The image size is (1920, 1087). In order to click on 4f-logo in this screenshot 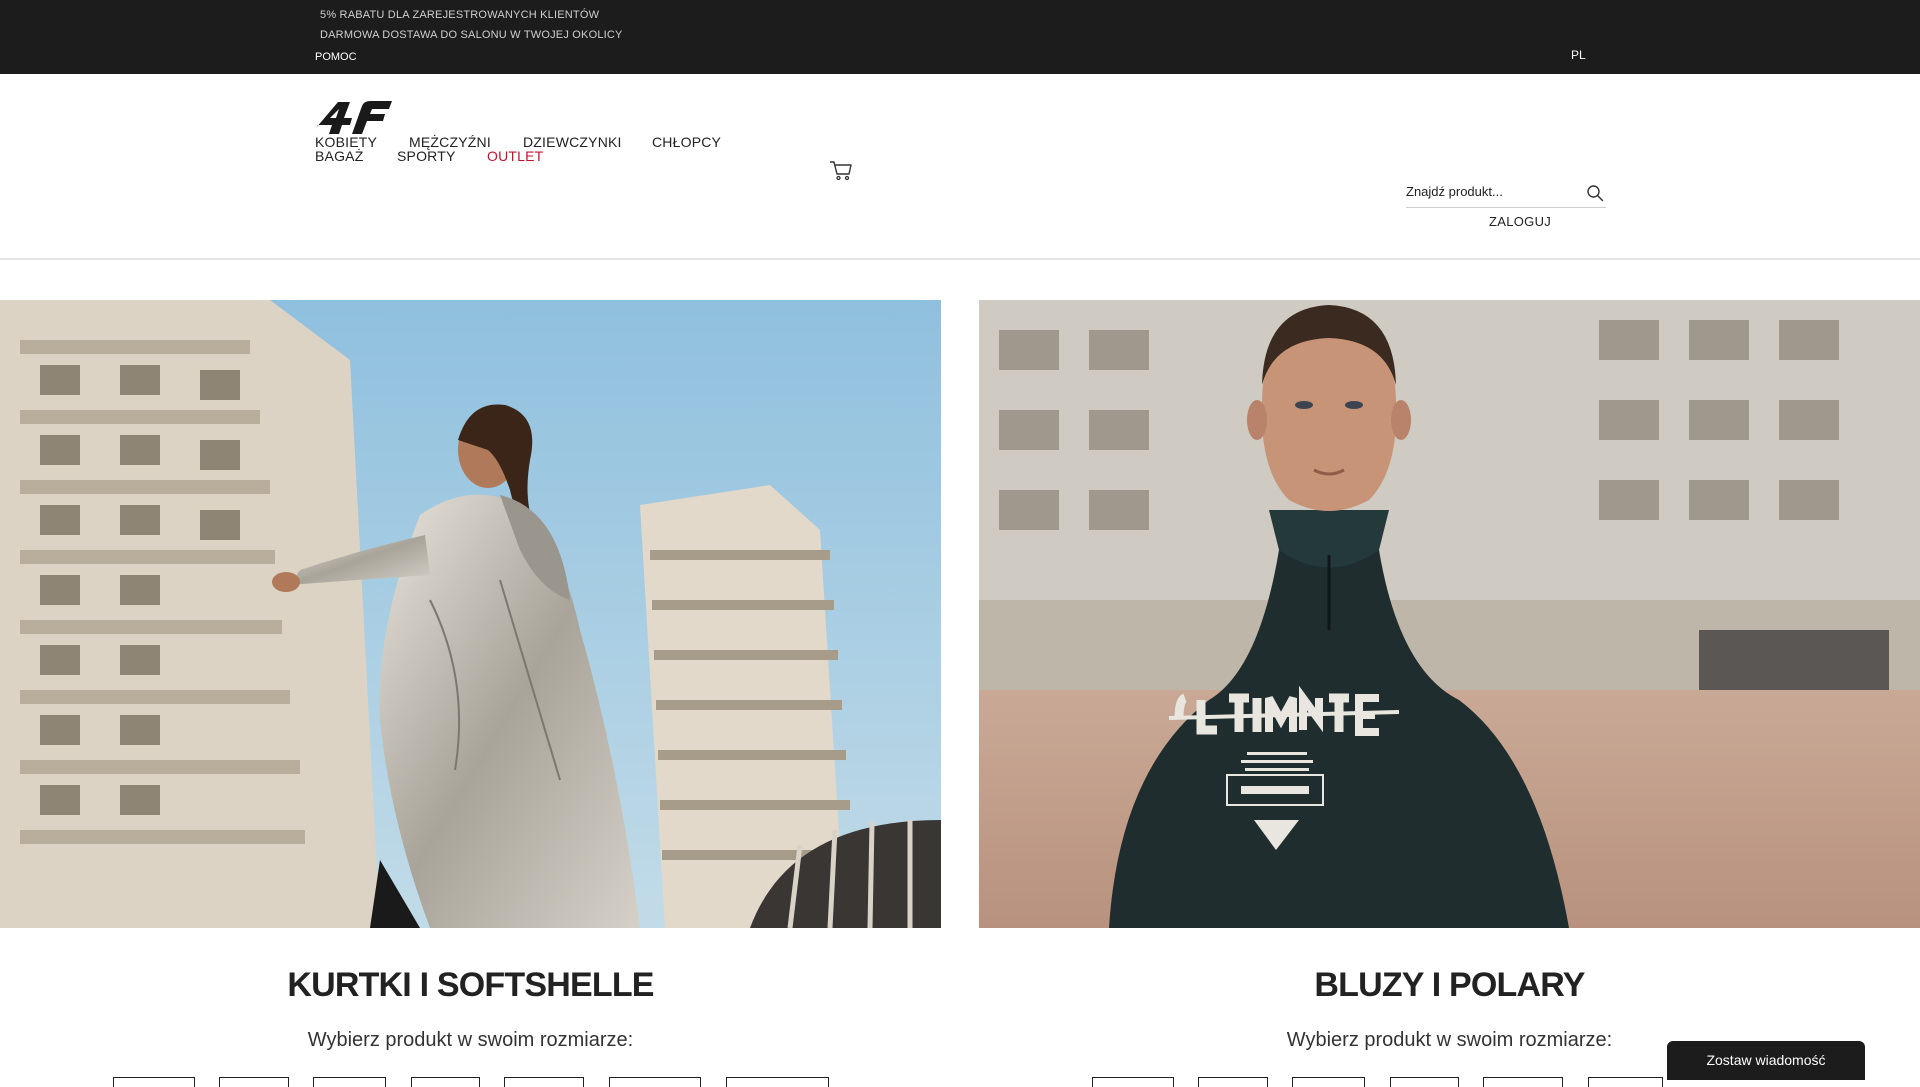, I will do `click(353, 117)`.